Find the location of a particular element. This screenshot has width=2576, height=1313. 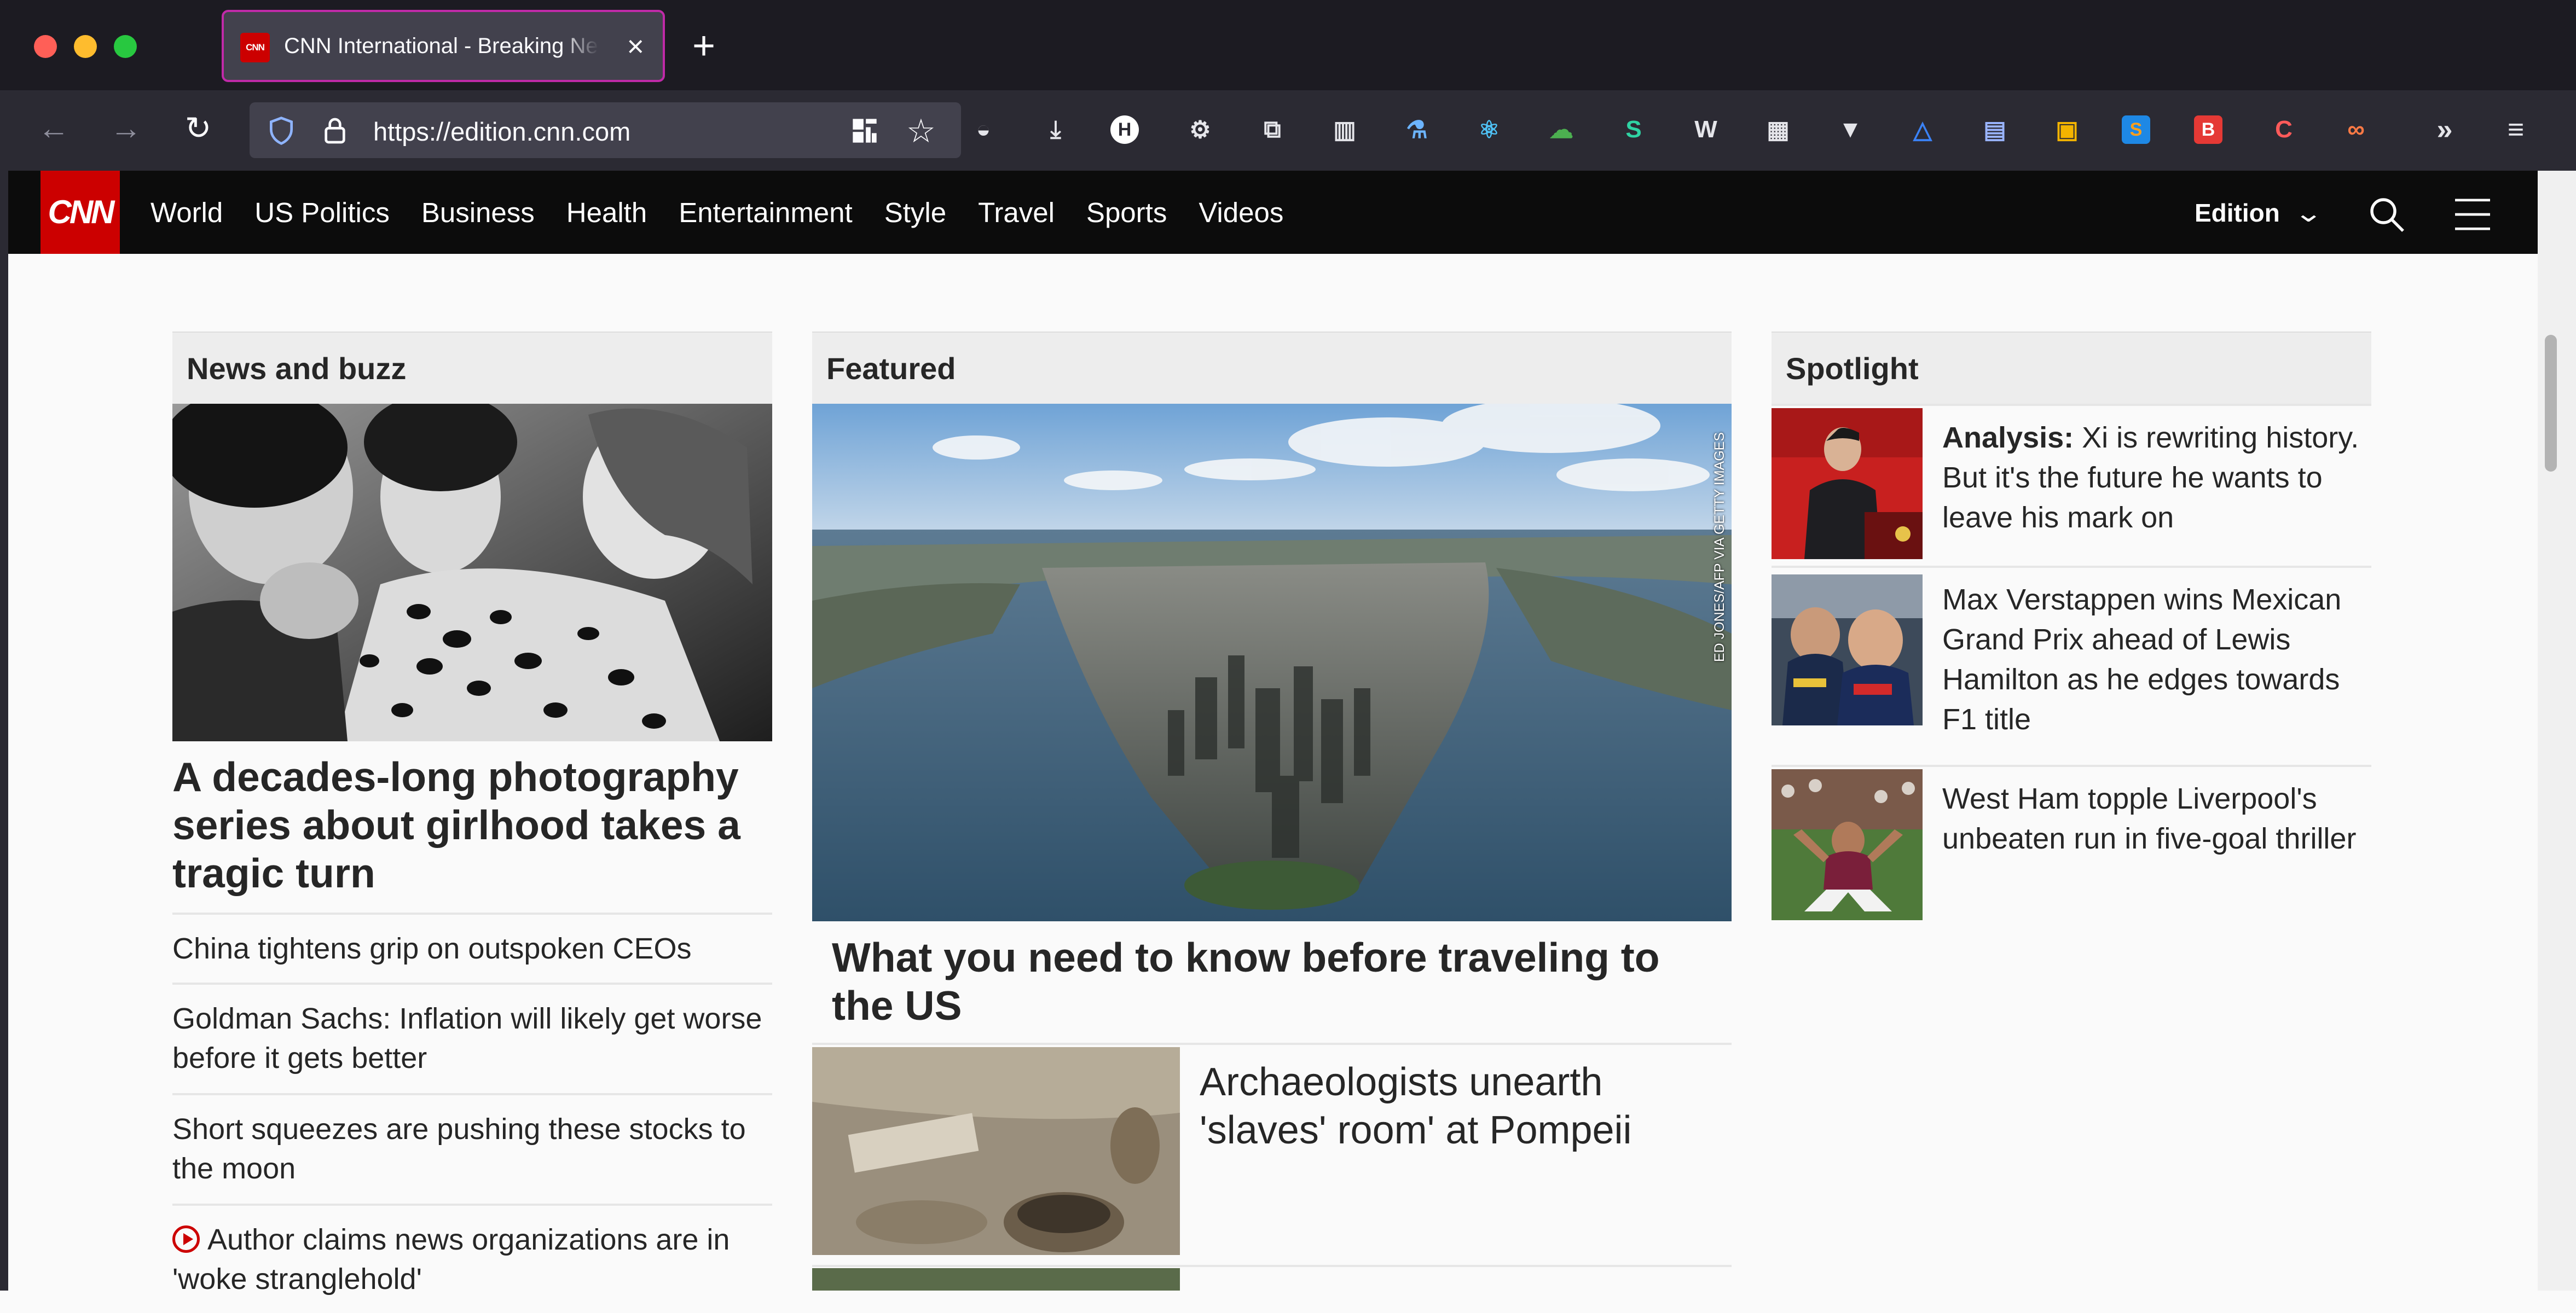

address-bar: https://edition.cnn.com ☆ is located at coordinates (605, 130).